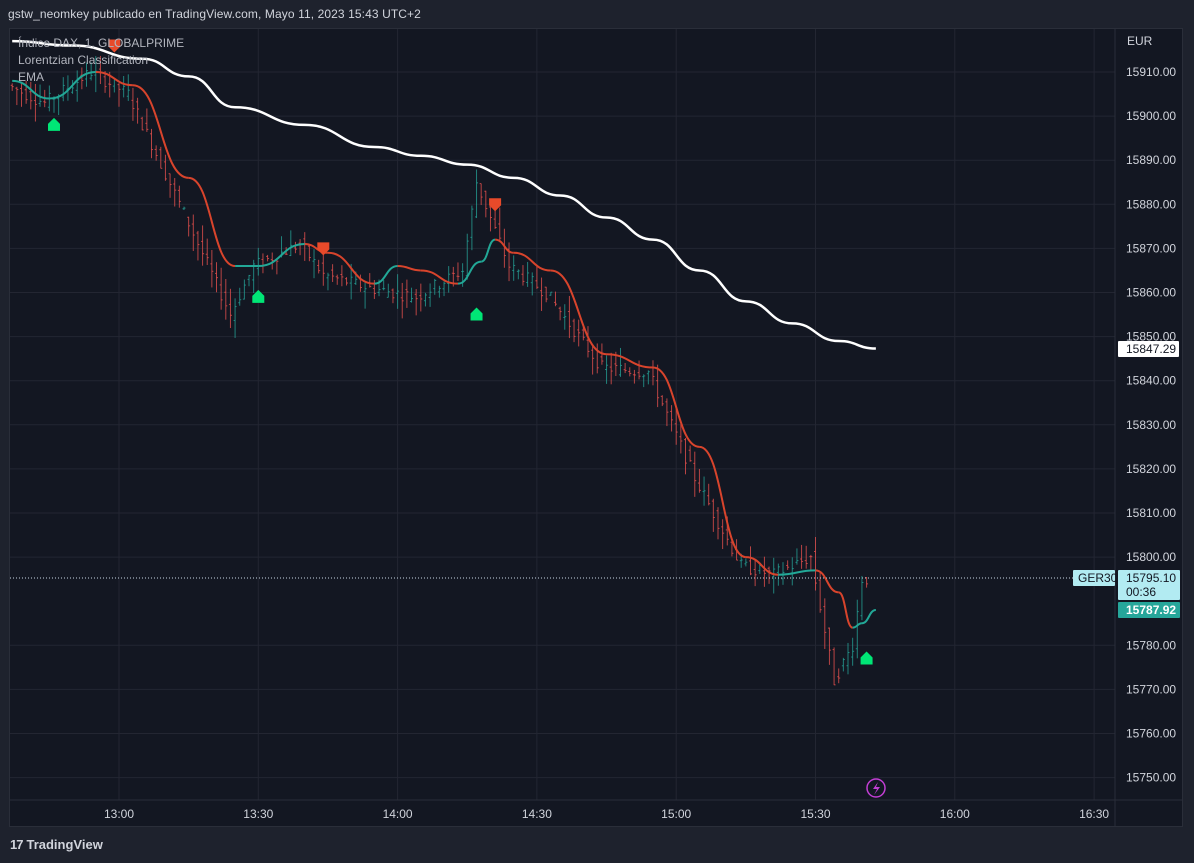 This screenshot has height=863, width=1194. I want to click on price-tick-label: 15770.00, so click(1151, 689).